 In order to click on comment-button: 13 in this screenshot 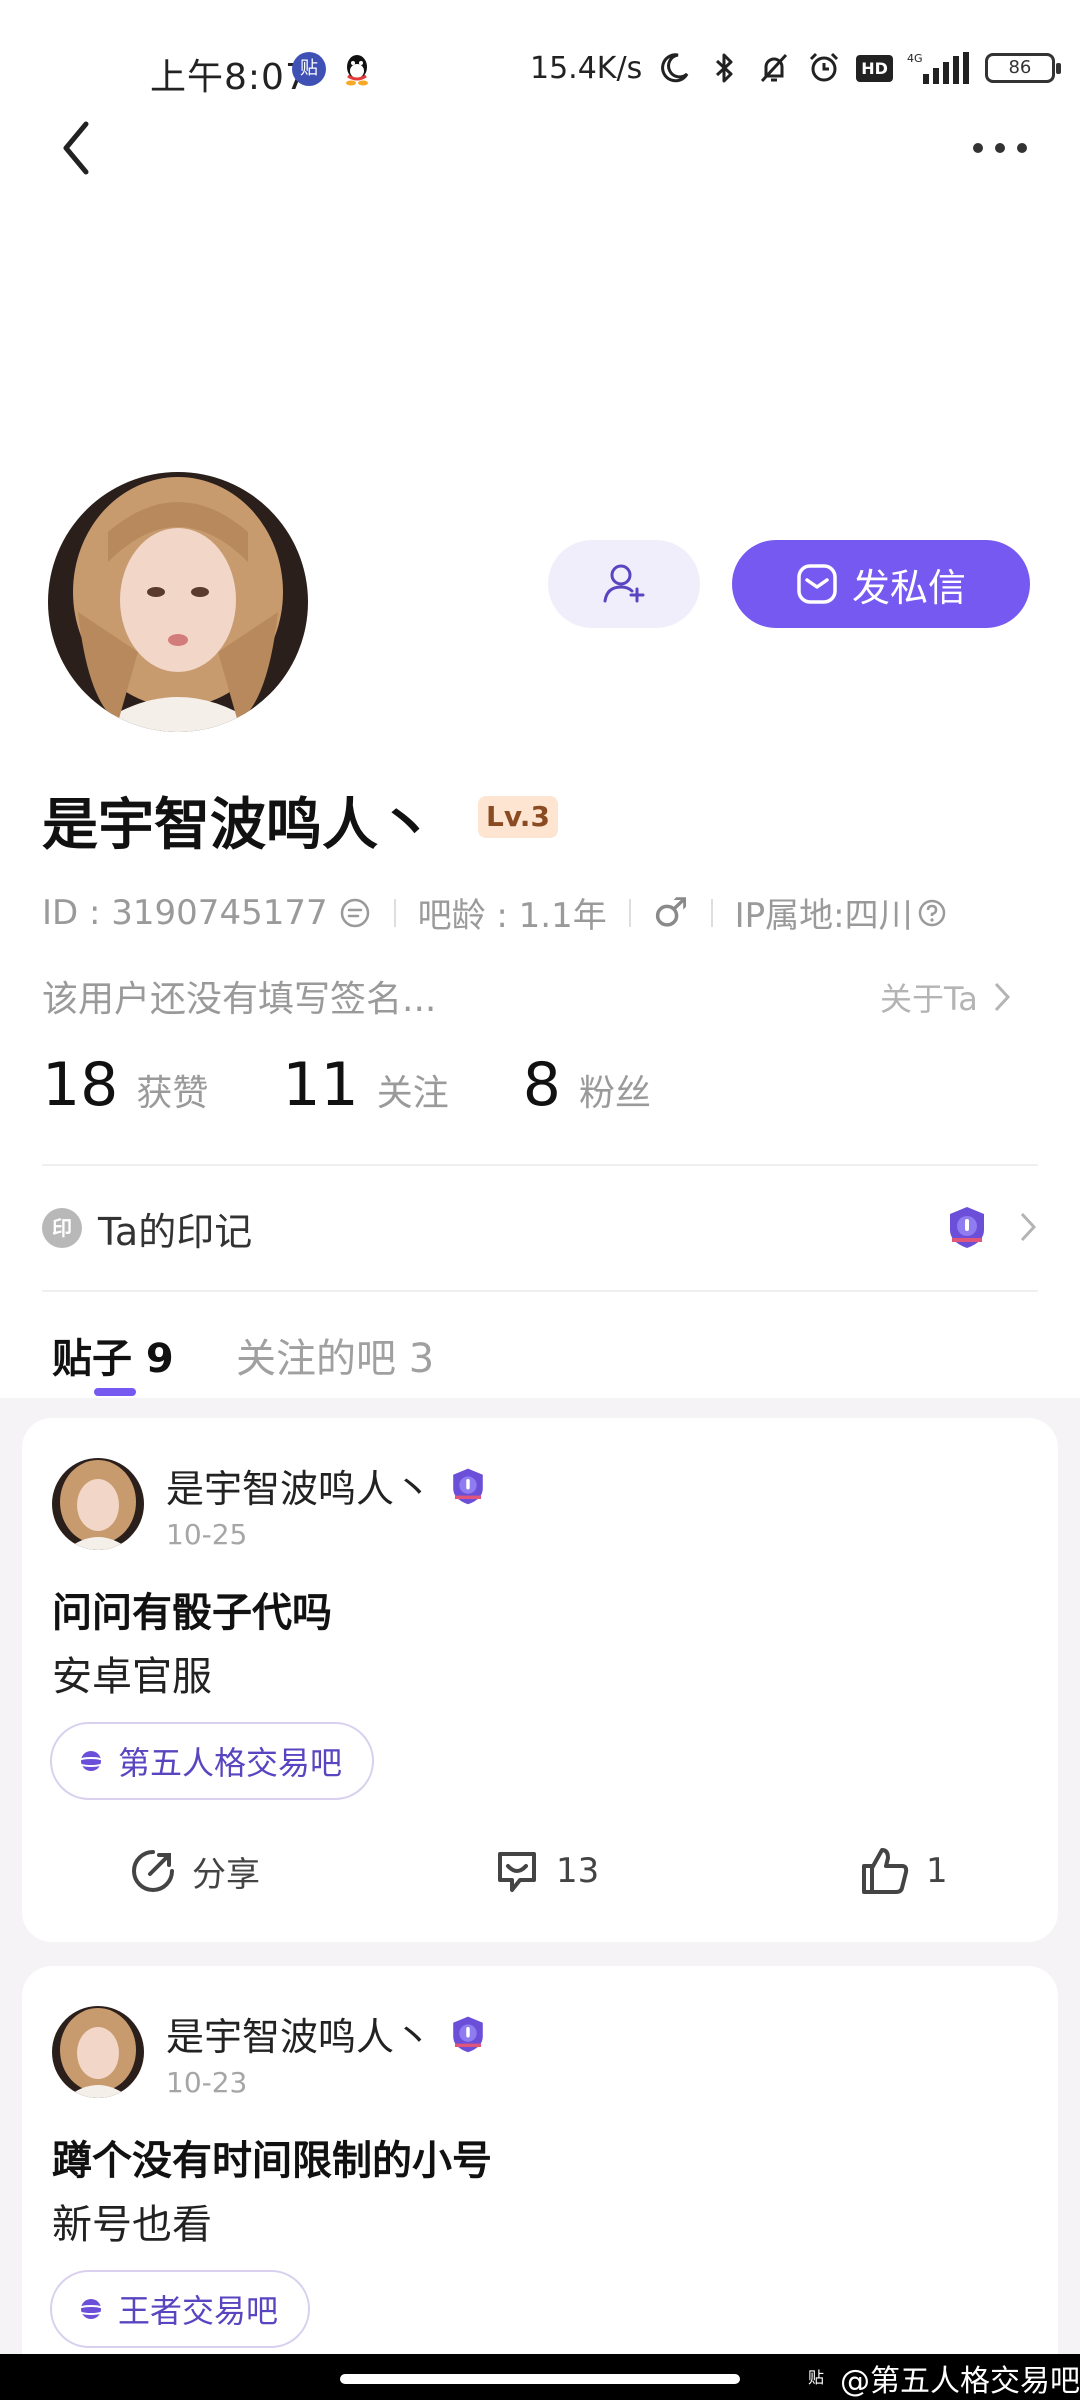, I will do `click(545, 1871)`.